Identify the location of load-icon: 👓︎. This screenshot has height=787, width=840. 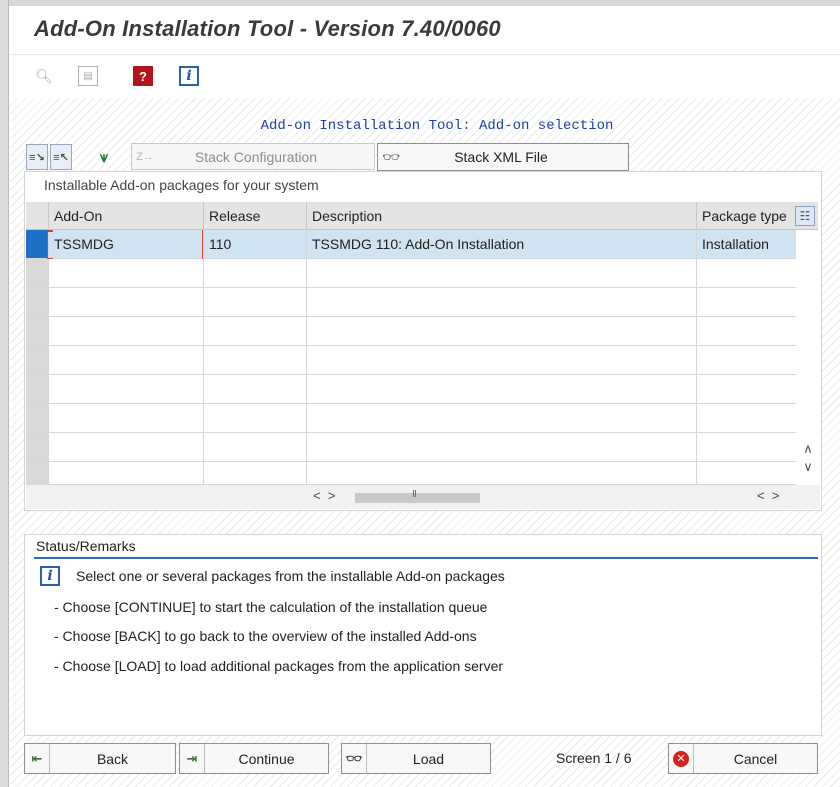
(354, 758).